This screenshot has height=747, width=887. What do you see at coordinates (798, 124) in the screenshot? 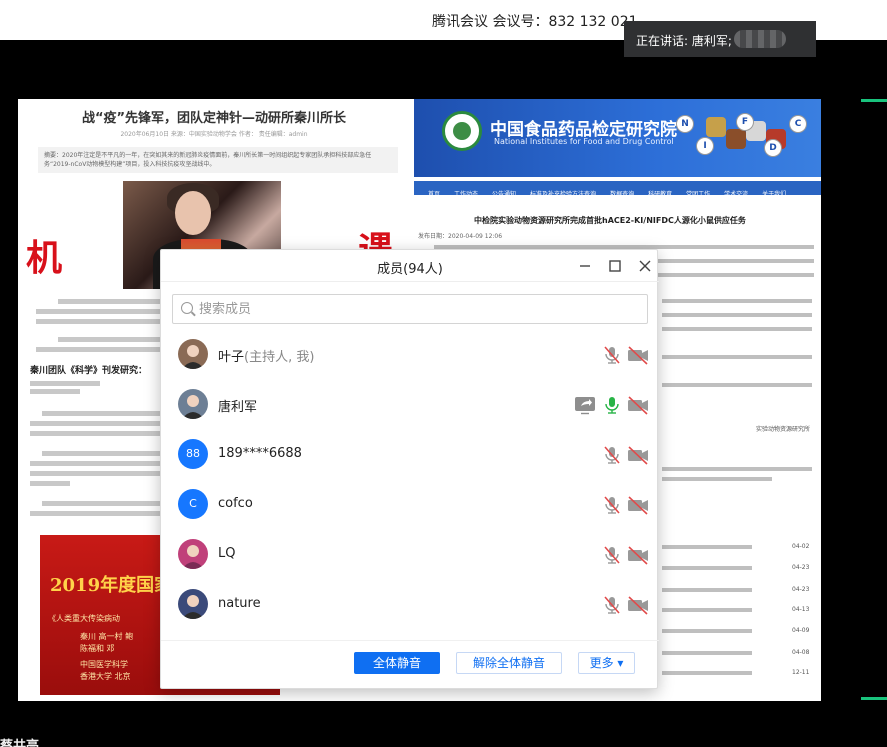
I see `site-letter: C` at bounding box center [798, 124].